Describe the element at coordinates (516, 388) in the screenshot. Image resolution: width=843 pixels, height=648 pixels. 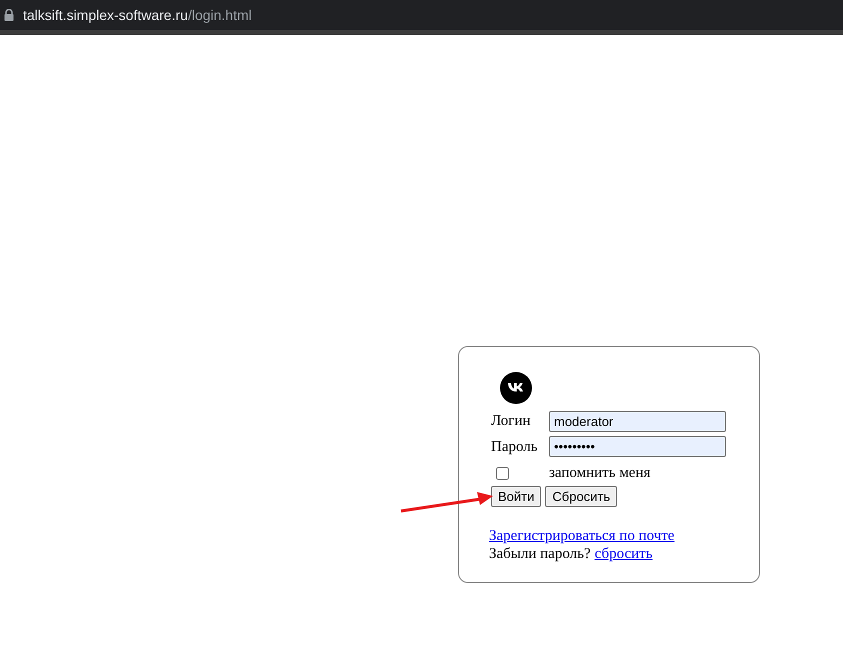
I see `vk-logo-icon` at that location.